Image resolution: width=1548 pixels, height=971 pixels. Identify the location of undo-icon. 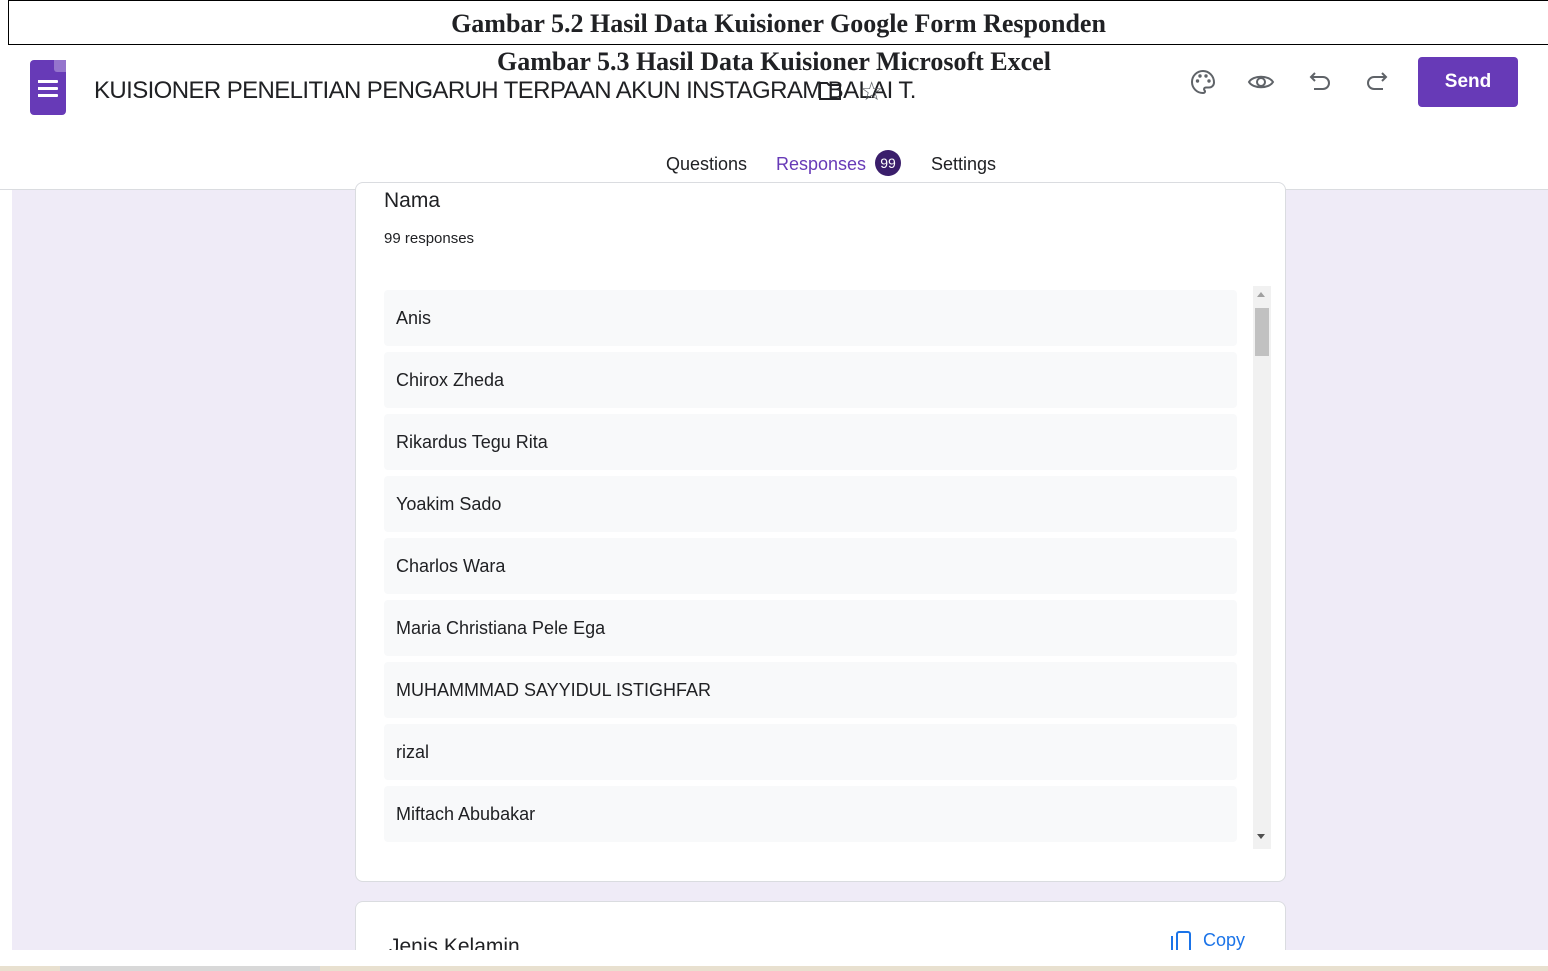
(1320, 82).